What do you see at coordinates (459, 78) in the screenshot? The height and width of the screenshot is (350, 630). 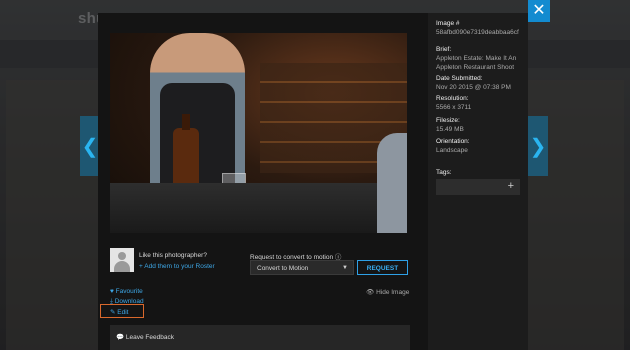 I see `date-label: Date Submitted:` at bounding box center [459, 78].